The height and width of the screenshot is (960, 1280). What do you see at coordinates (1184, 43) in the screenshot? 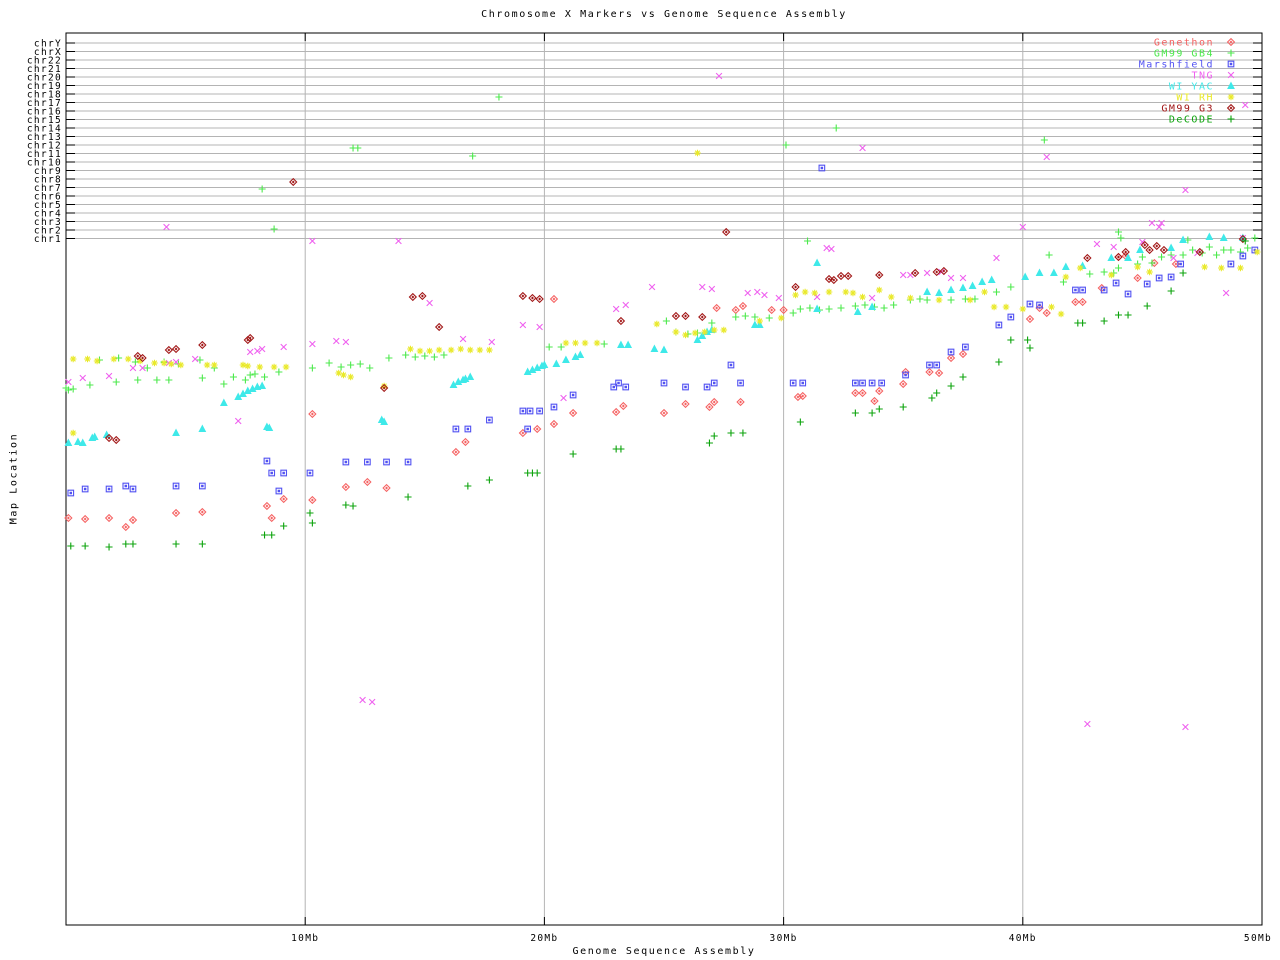
I see `legend-label-genethon: Genethon` at bounding box center [1184, 43].